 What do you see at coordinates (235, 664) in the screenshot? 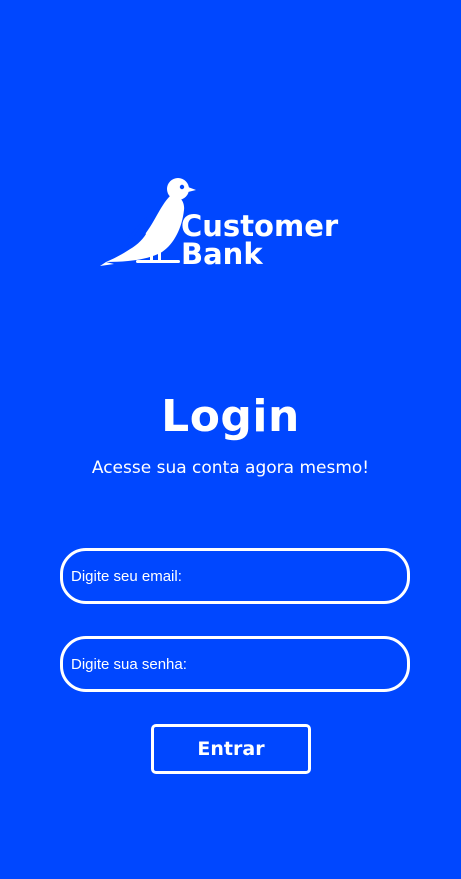
I see `password-input` at bounding box center [235, 664].